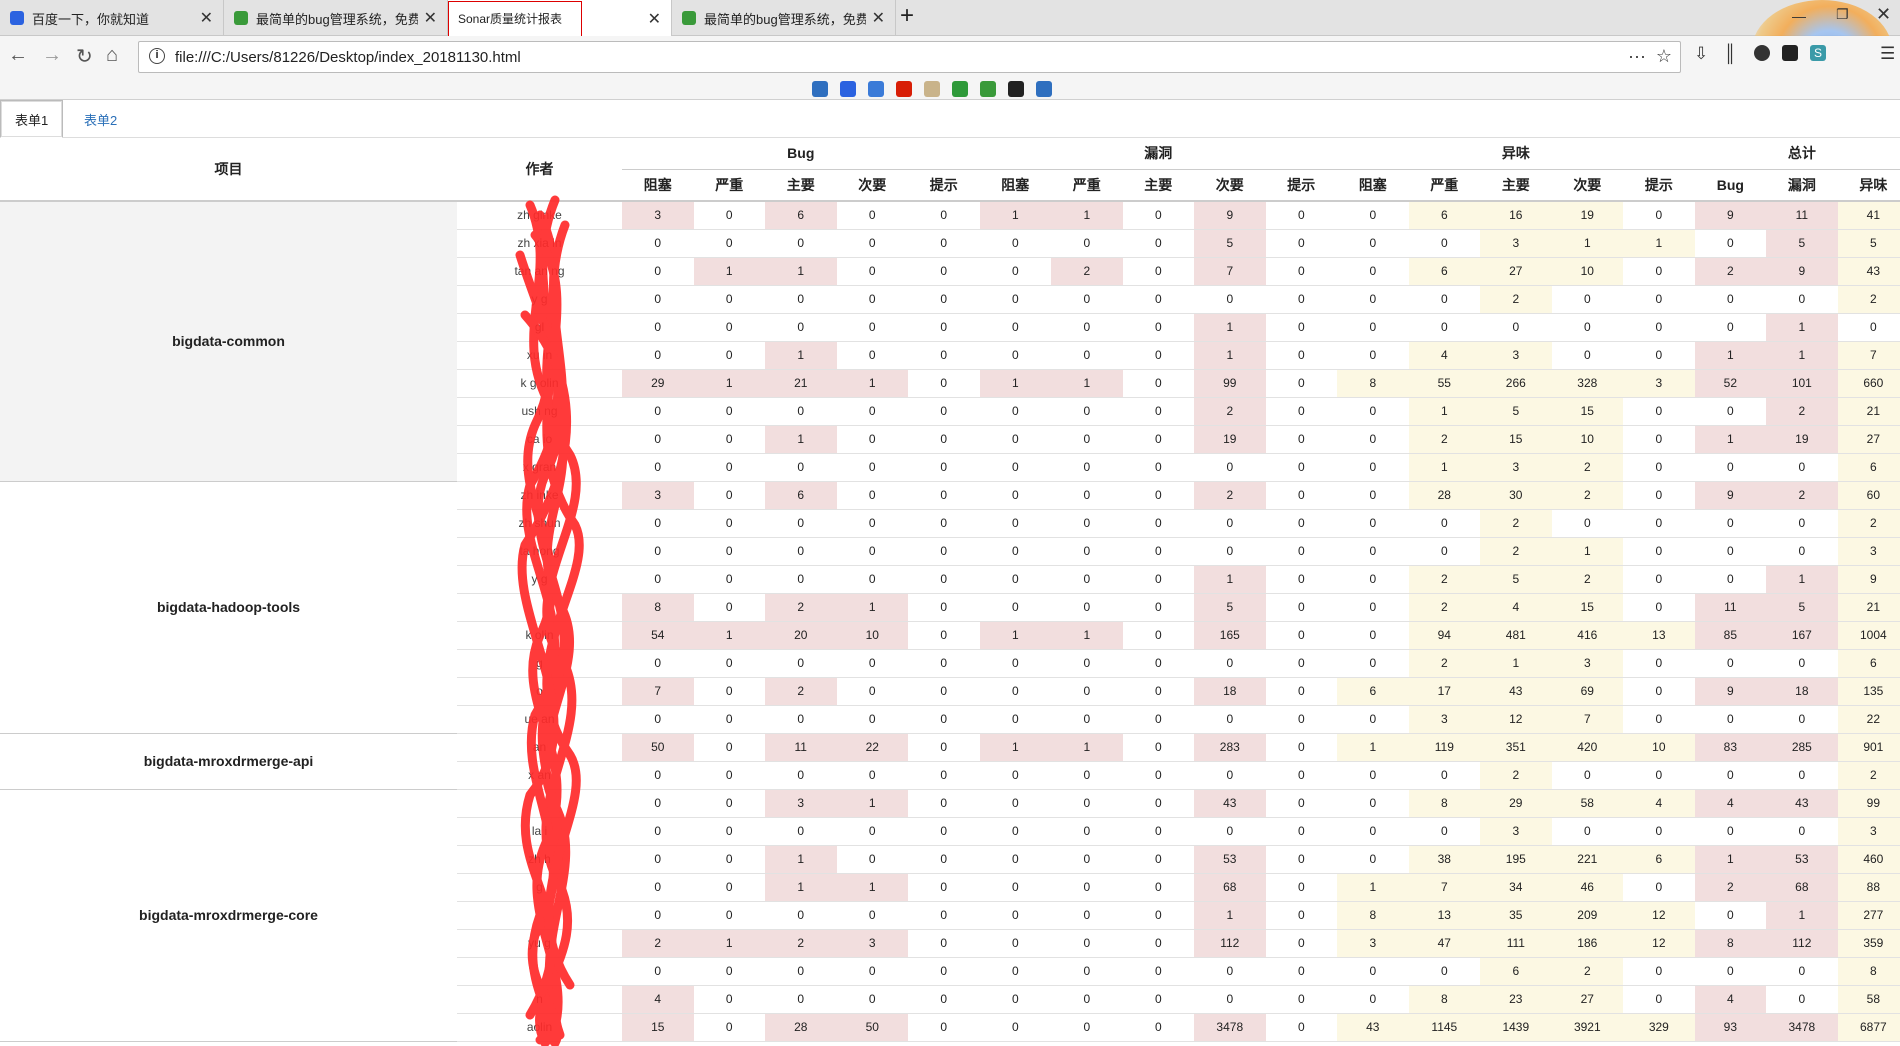 The width and height of the screenshot is (1900, 1046). Describe the element at coordinates (1799, 16) in the screenshot. I see `minimize-icon: —` at that location.